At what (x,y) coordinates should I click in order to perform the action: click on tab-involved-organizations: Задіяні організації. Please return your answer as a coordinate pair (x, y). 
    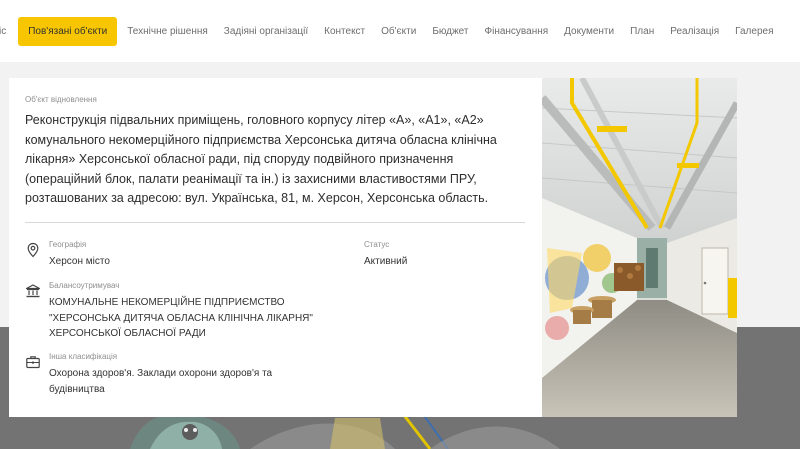
    Looking at the image, I should click on (266, 31).